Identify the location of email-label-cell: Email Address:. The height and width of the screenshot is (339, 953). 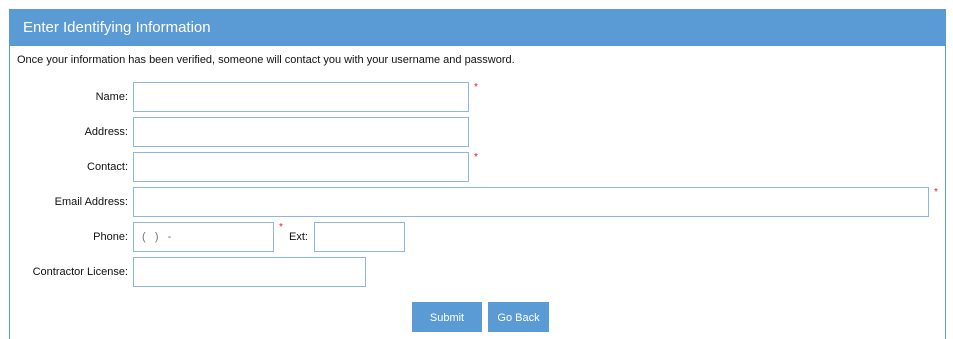
(69, 202).